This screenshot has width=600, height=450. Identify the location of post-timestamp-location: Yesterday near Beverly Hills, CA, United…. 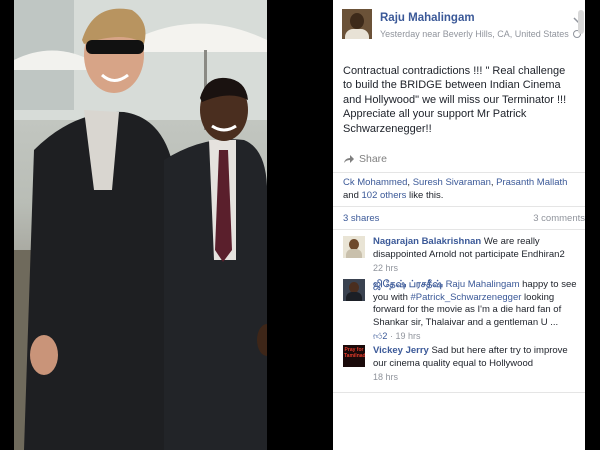
(474, 34).